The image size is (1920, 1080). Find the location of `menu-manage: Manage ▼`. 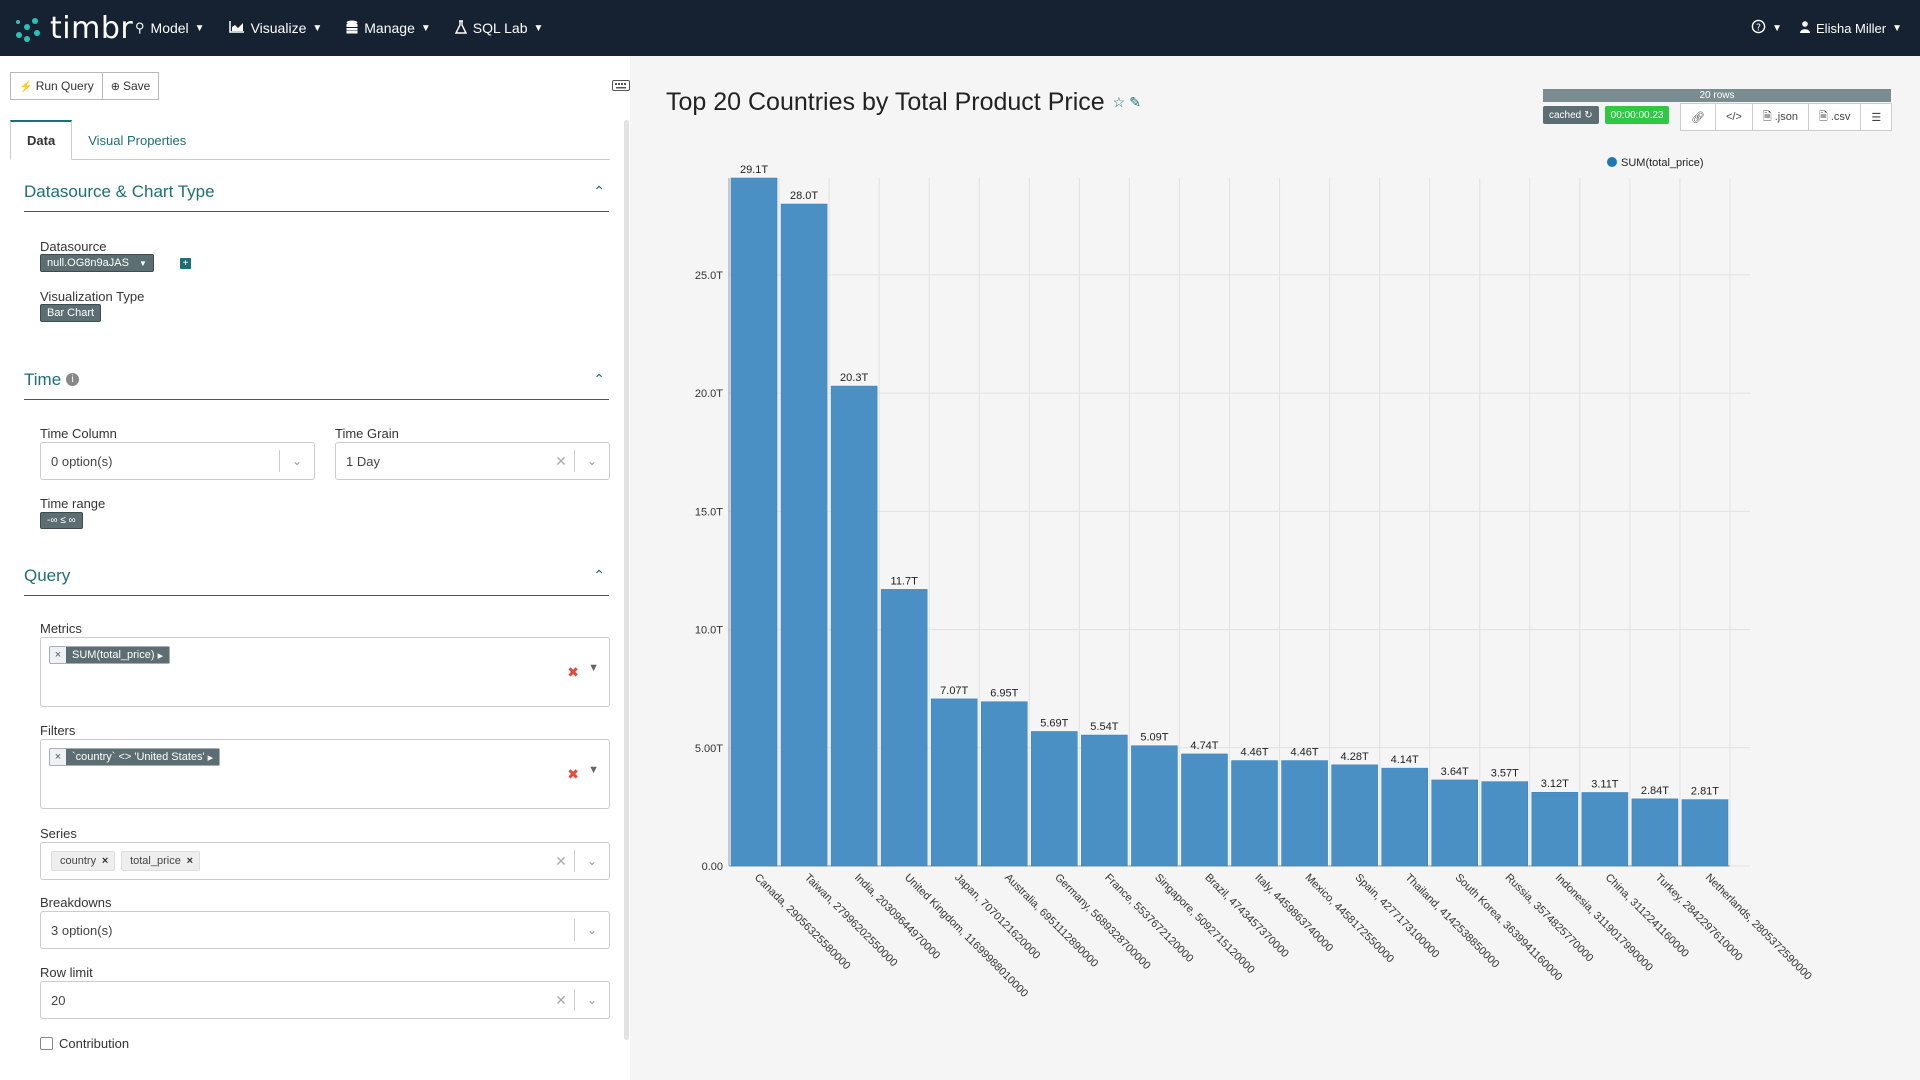

menu-manage: Manage ▼ is located at coordinates (388, 28).